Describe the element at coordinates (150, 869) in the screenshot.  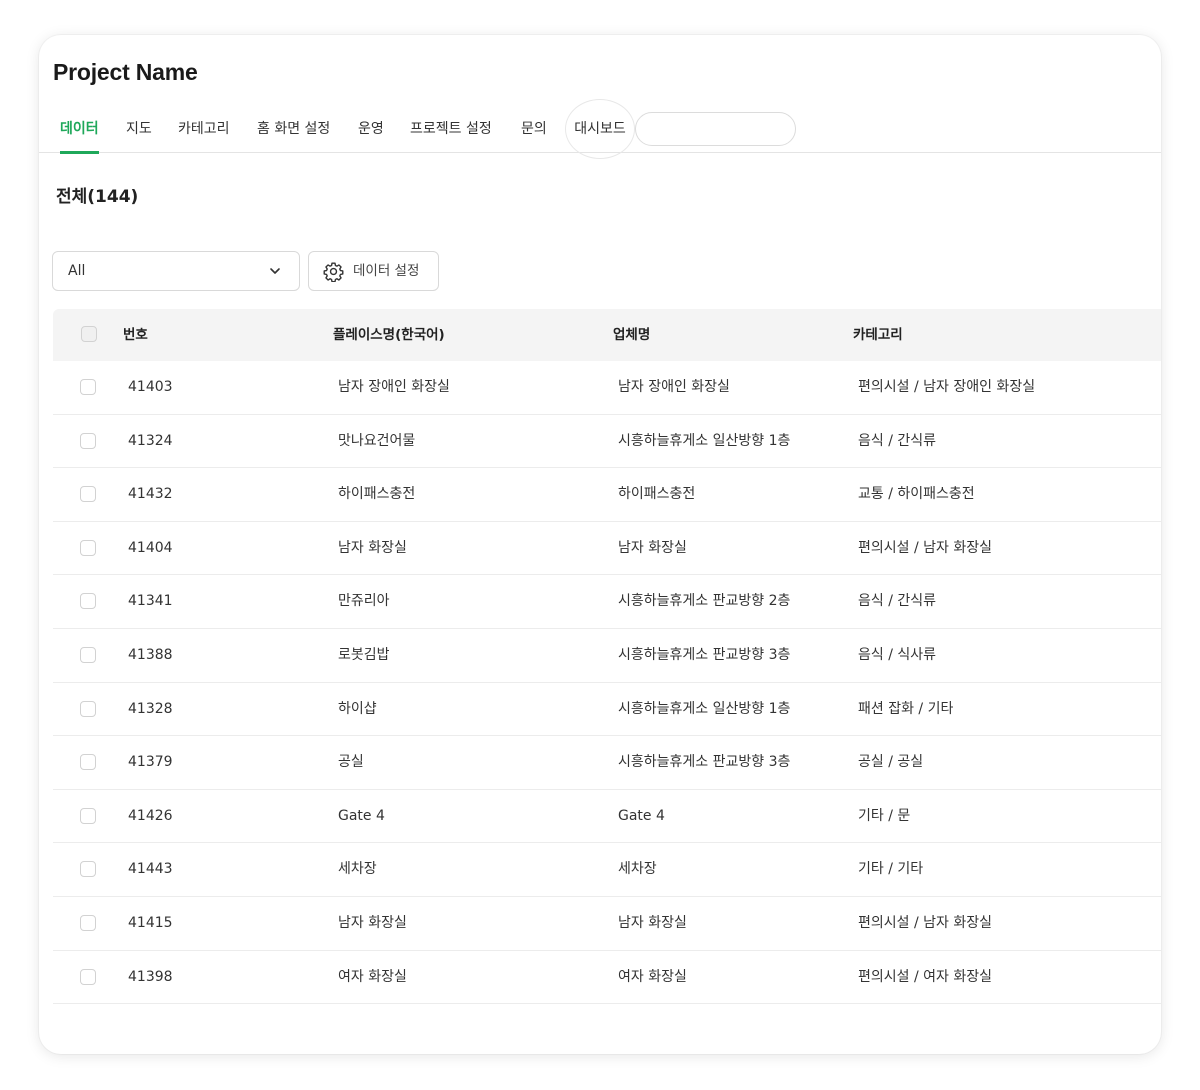
I see `cell-id: 41443` at that location.